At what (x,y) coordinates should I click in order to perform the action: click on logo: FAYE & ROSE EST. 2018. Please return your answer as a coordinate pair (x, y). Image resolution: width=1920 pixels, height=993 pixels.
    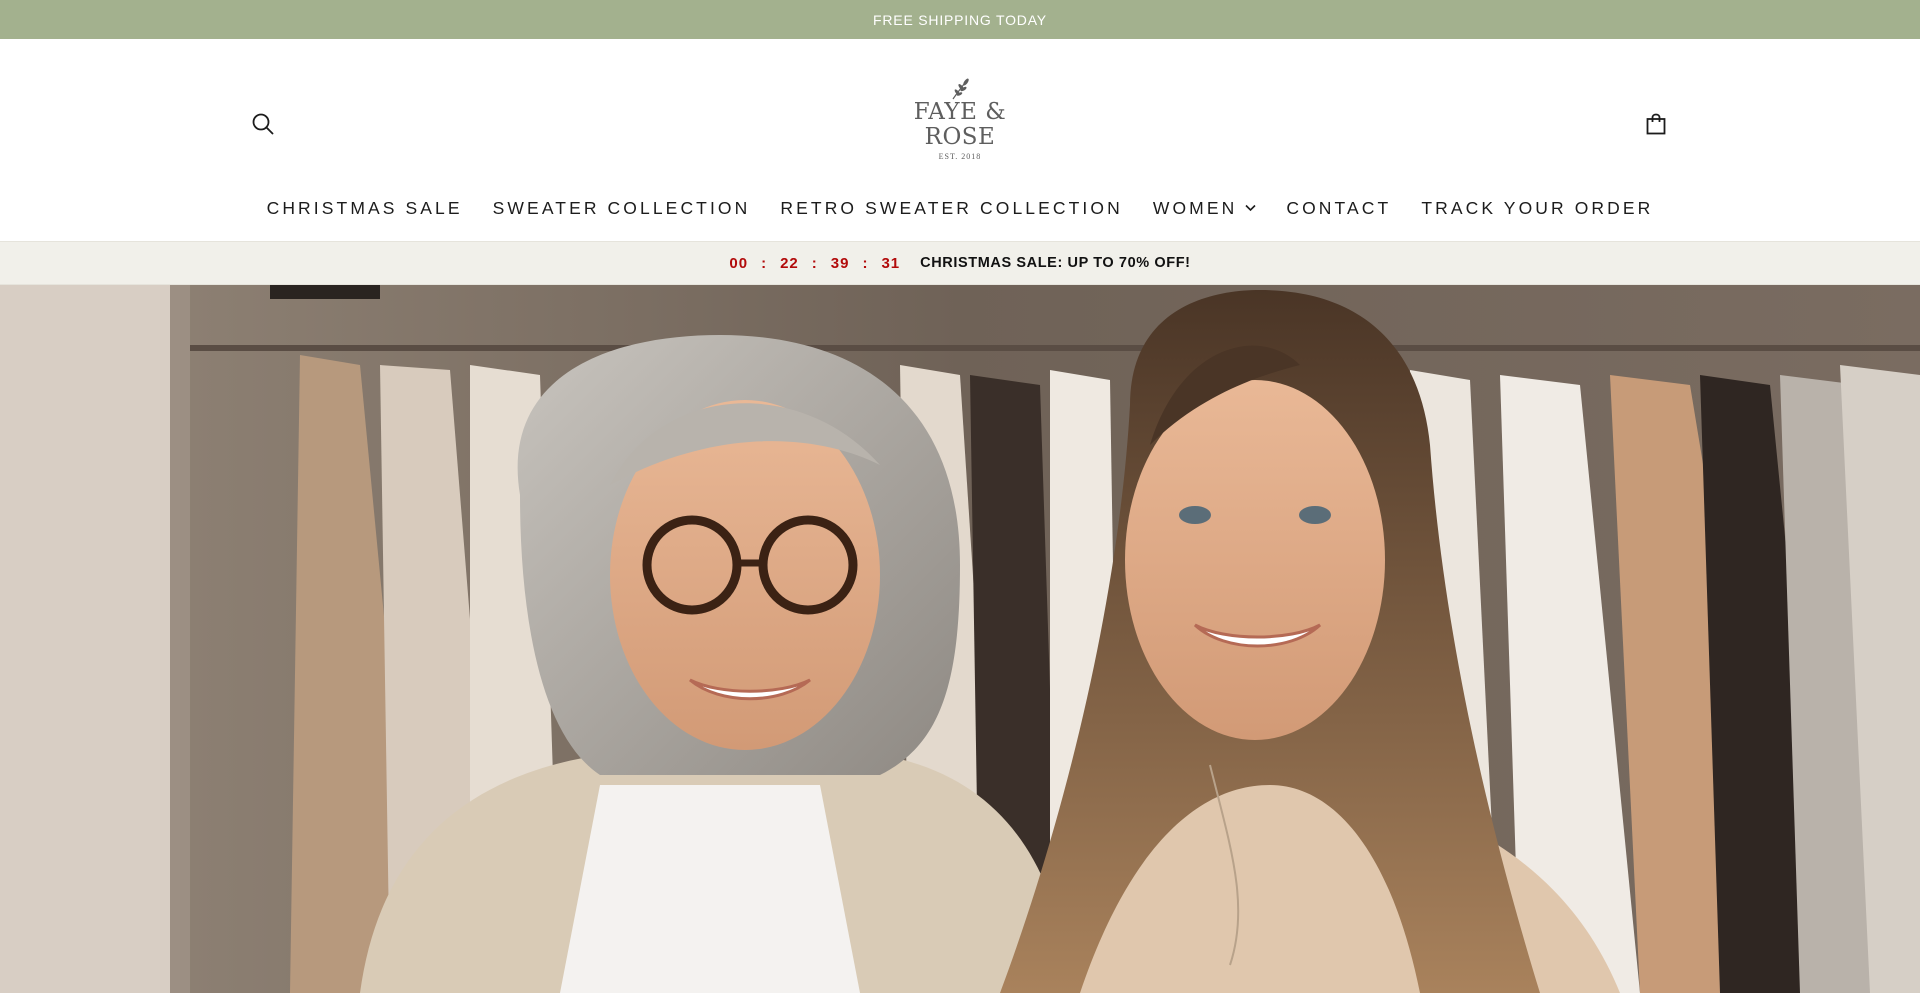
    Looking at the image, I should click on (960, 141).